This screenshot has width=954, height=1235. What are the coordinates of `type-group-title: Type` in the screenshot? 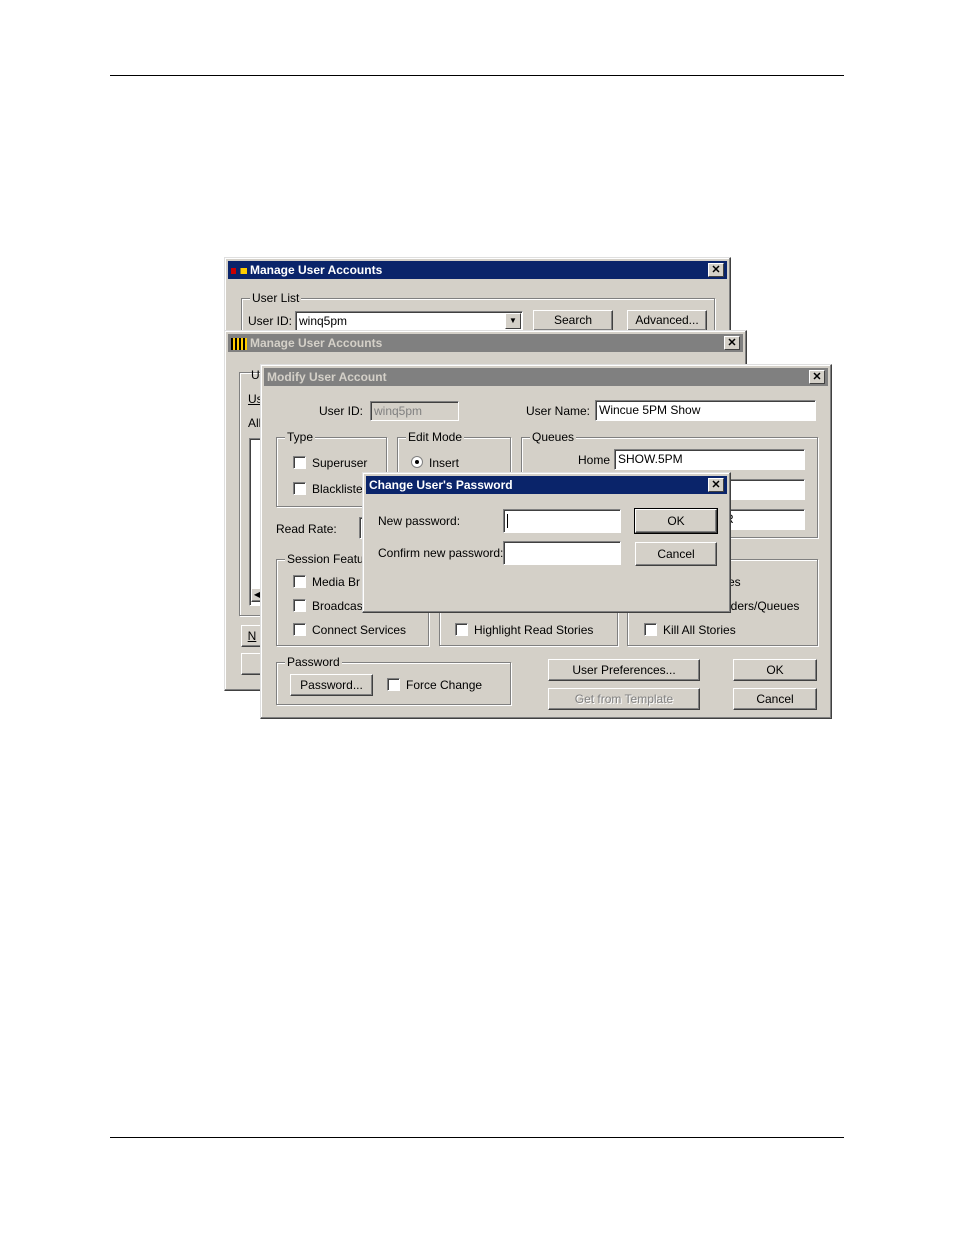 It's located at (300, 437).